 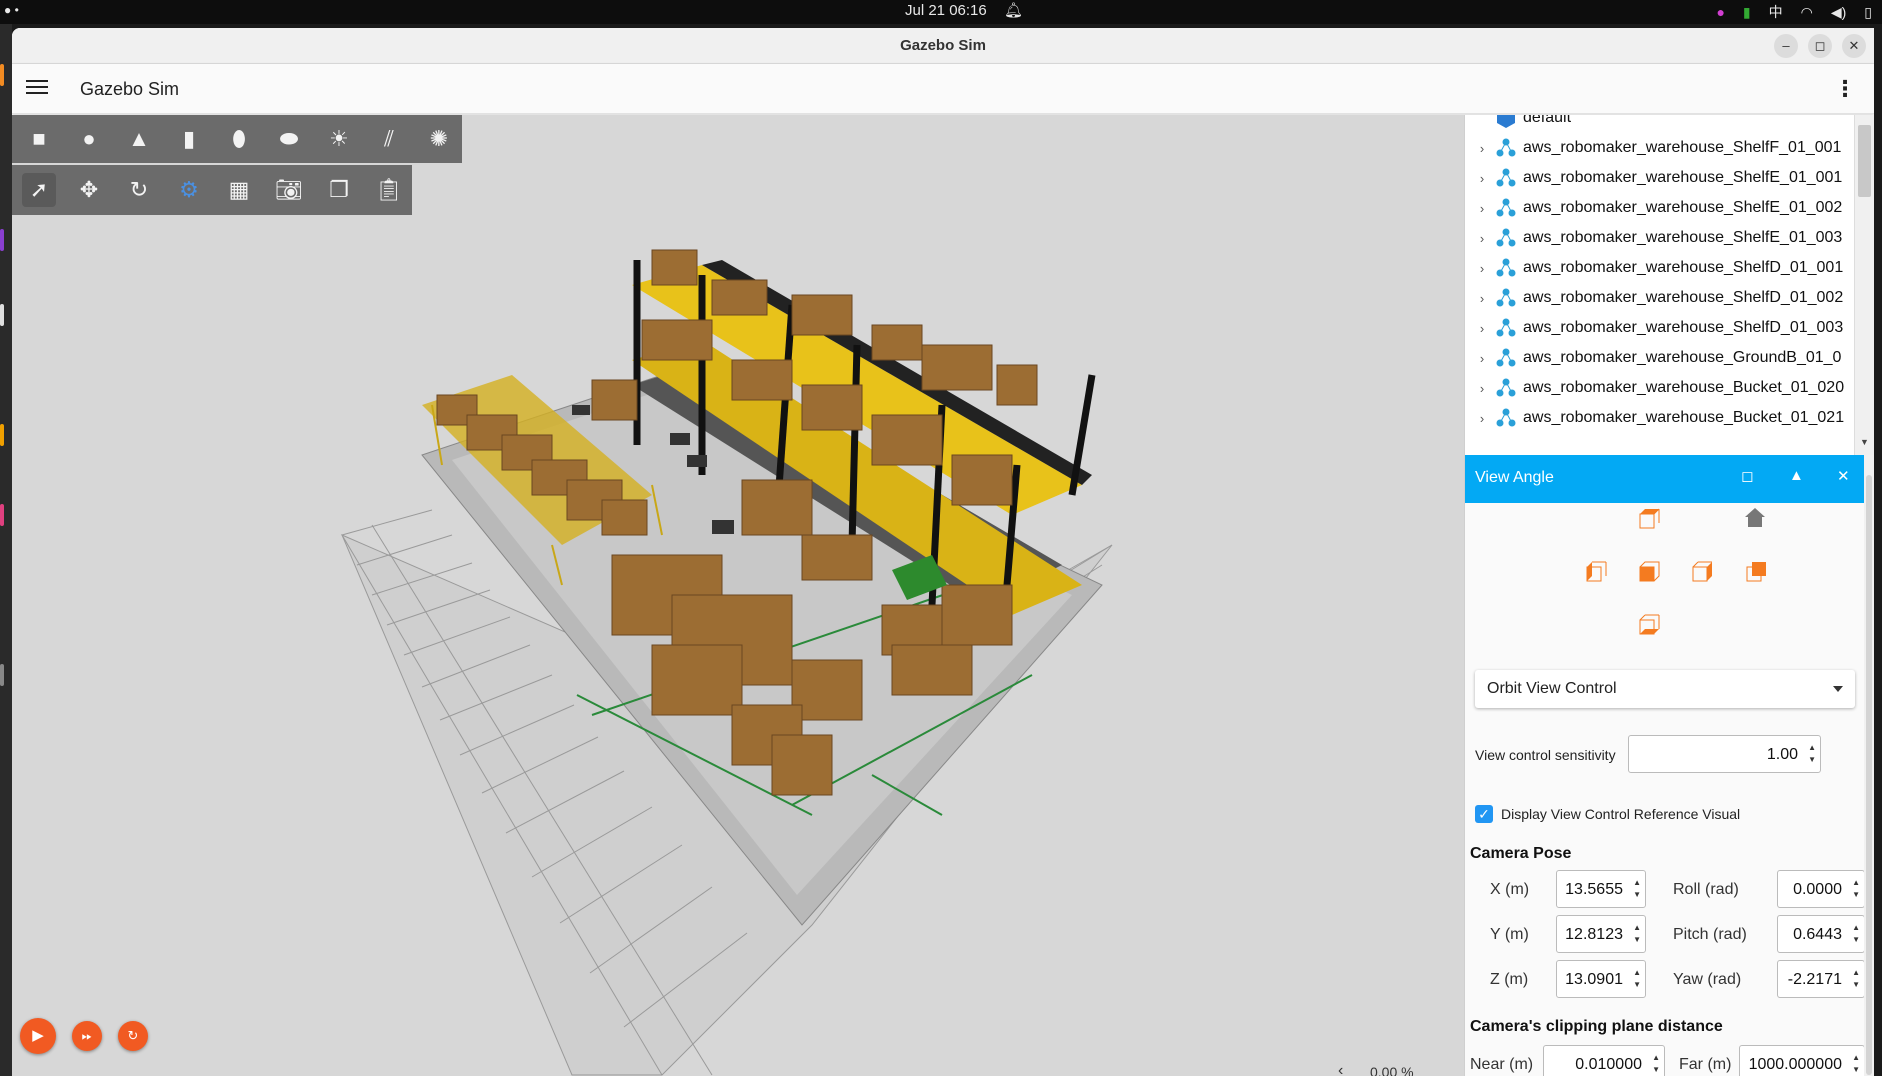 I want to click on close-panel-icon: ✕, so click(x=1843, y=476).